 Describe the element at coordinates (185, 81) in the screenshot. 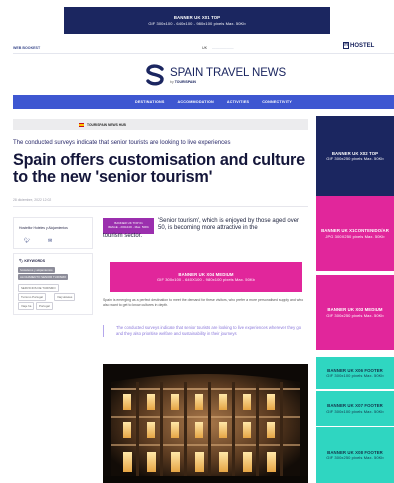

I see `logo-sub-brand: TOURISPAIN` at that location.